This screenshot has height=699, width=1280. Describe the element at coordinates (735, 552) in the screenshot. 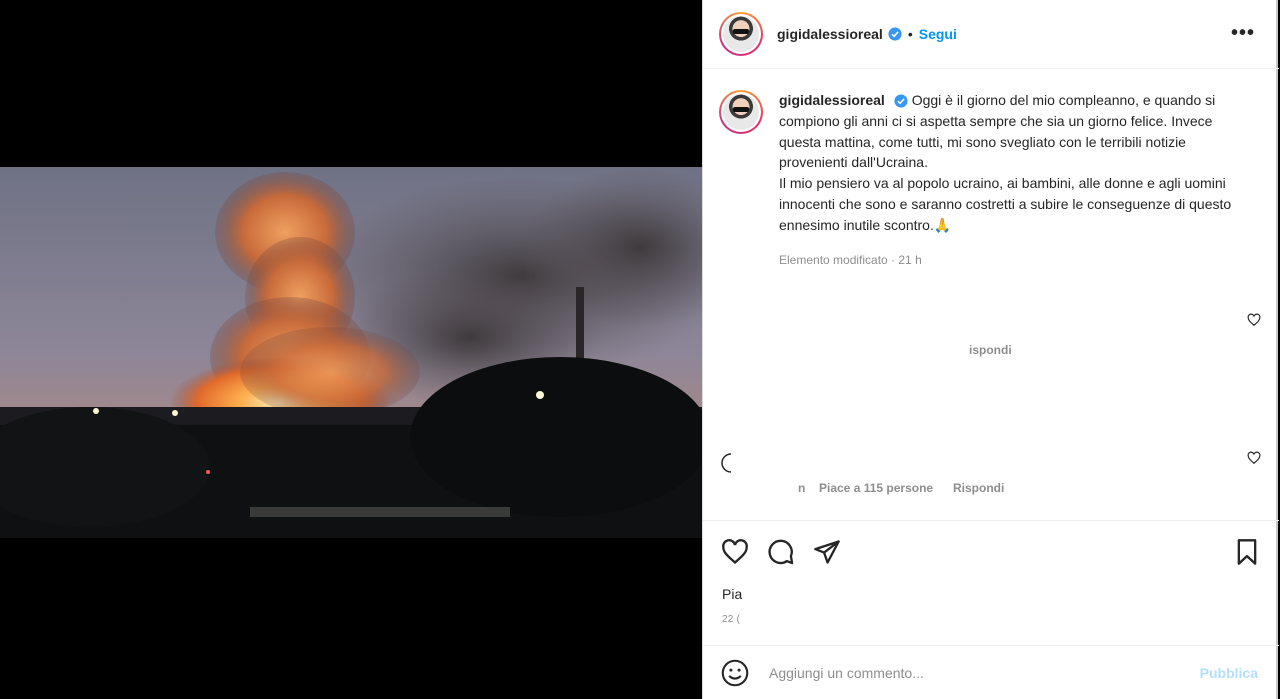

I see `heart-icon` at that location.